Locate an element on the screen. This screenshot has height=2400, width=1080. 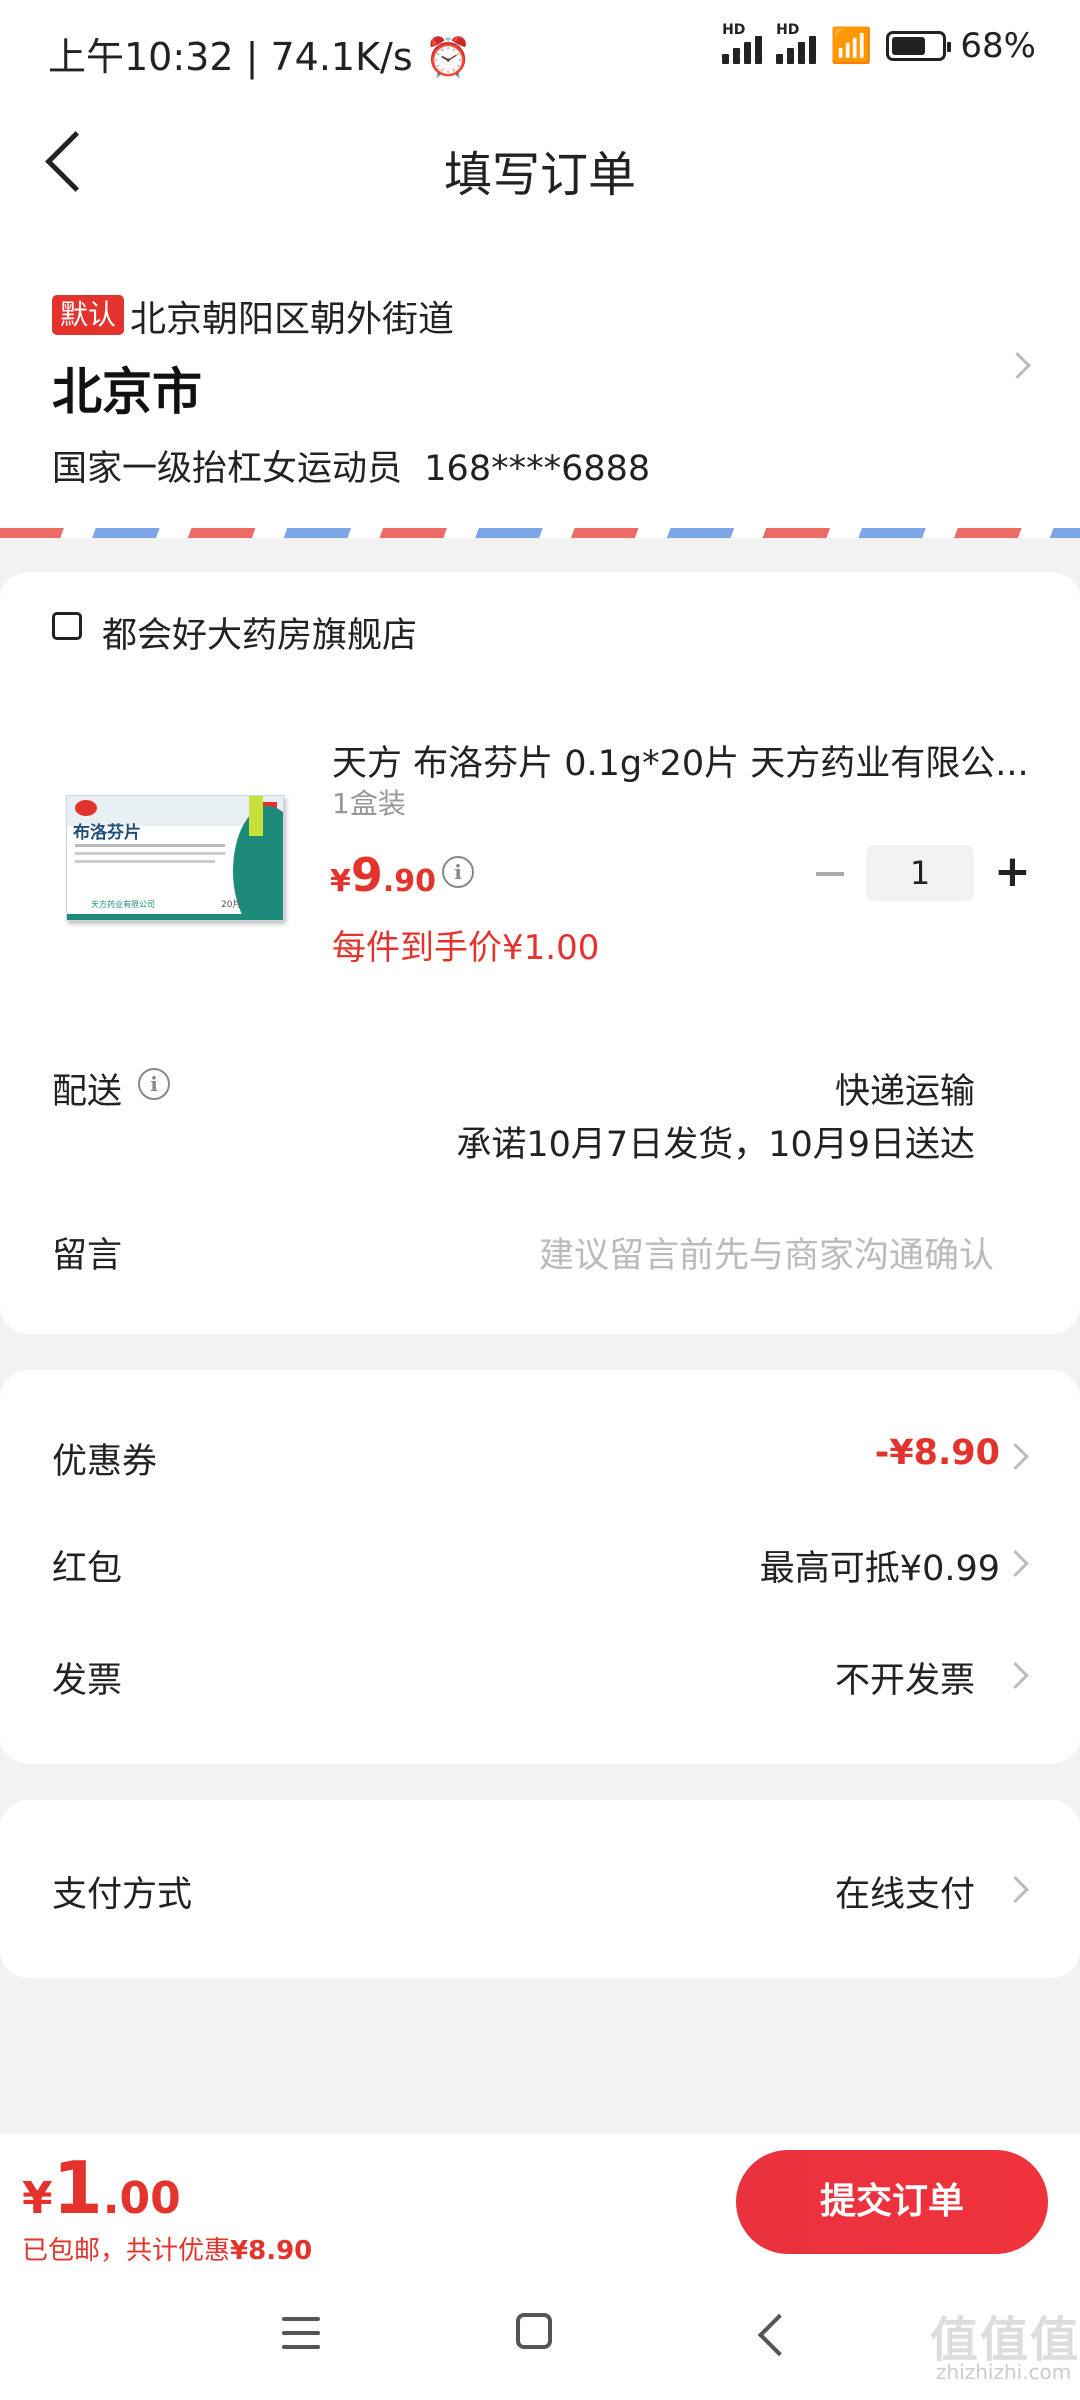
invoice-value: 不开发票 is located at coordinates (905, 1677).